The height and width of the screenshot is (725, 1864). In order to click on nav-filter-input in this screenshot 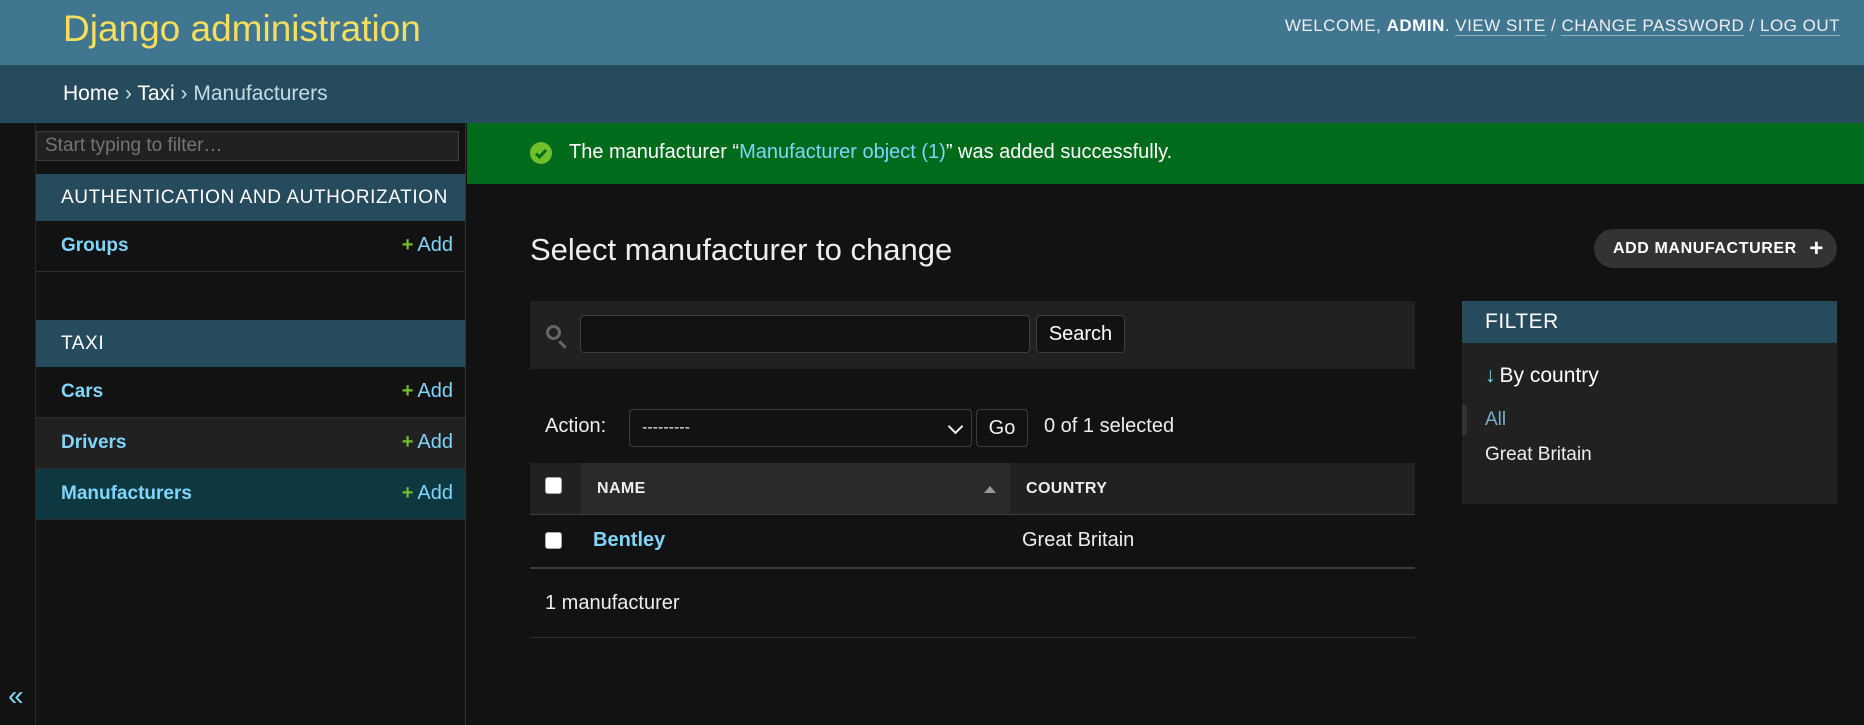, I will do `click(247, 146)`.